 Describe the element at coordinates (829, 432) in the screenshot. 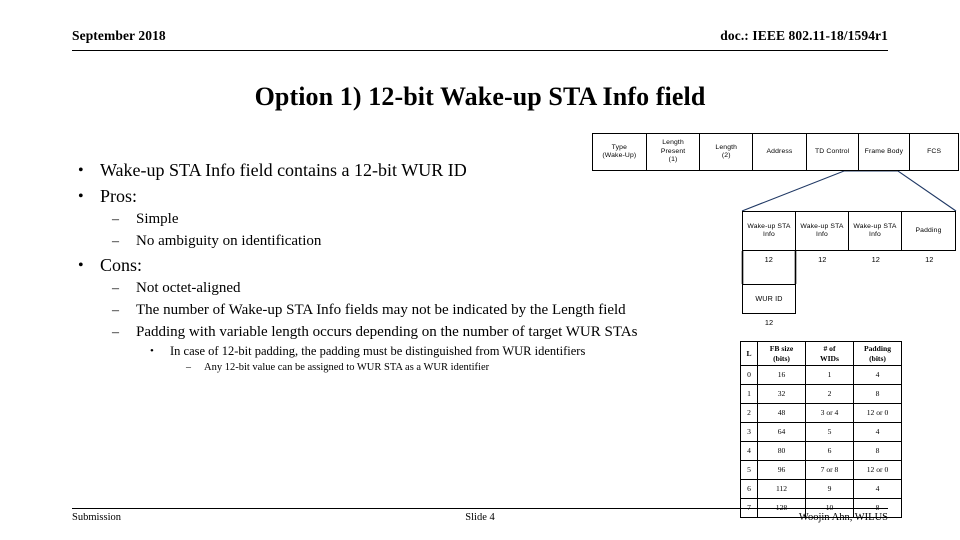

I see `cell-num-wids: 5` at that location.